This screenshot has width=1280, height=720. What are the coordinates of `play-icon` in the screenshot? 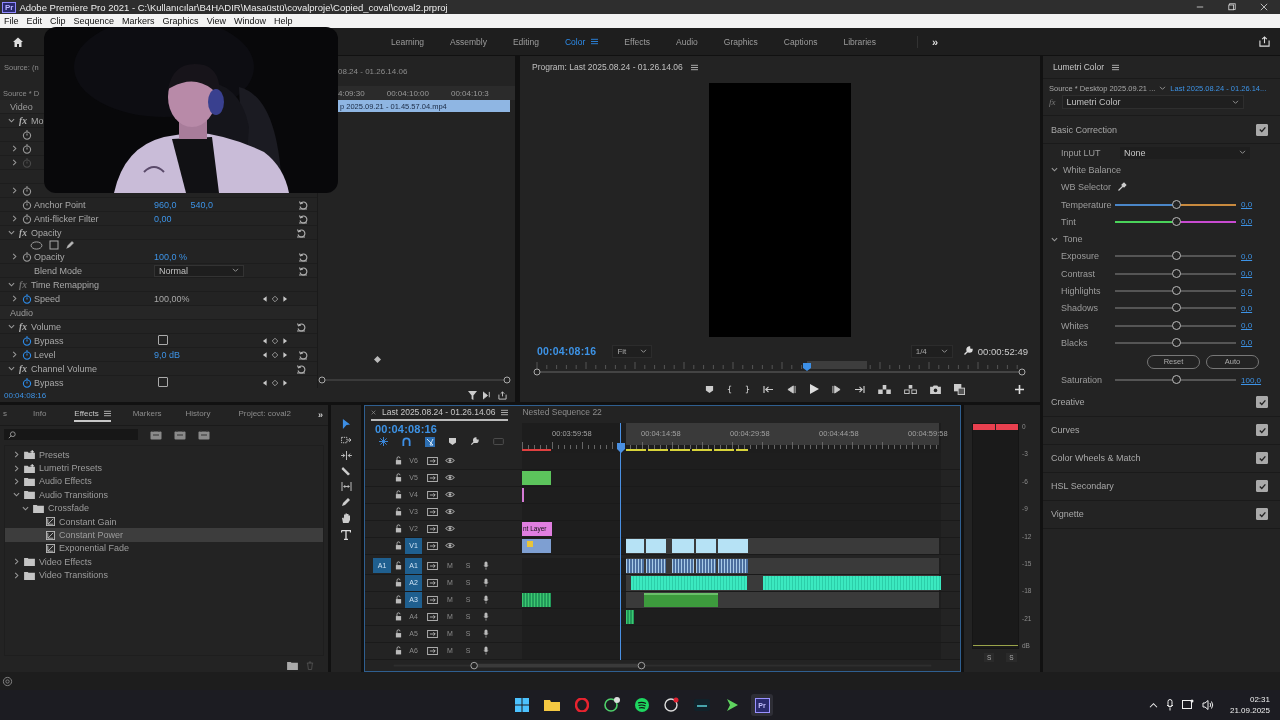 It's located at (814, 389).